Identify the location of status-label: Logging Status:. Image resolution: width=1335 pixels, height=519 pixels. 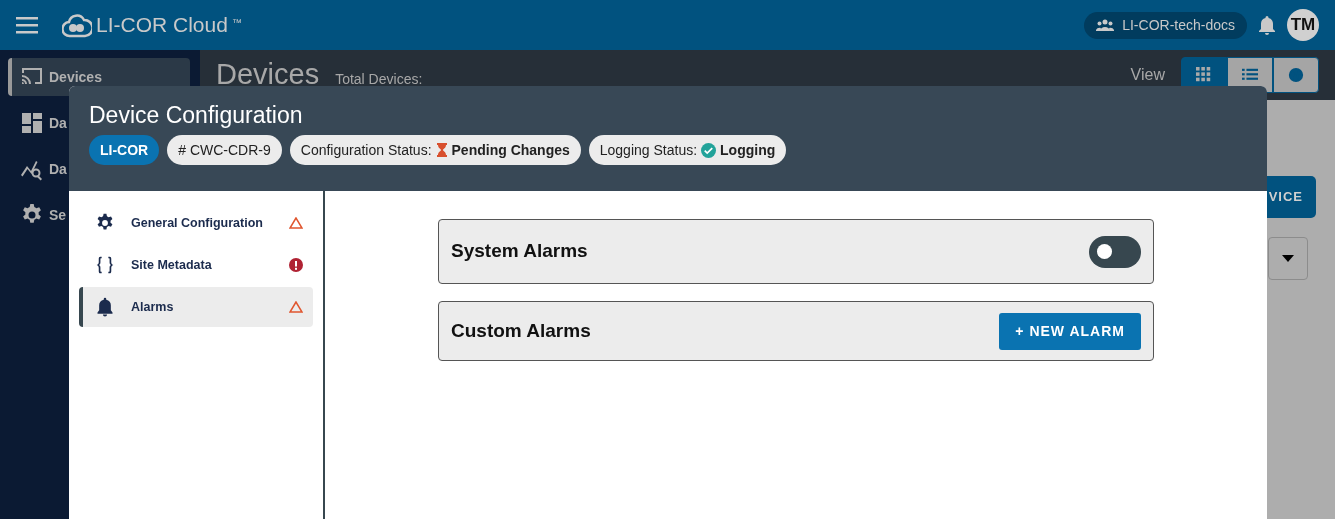
(648, 150).